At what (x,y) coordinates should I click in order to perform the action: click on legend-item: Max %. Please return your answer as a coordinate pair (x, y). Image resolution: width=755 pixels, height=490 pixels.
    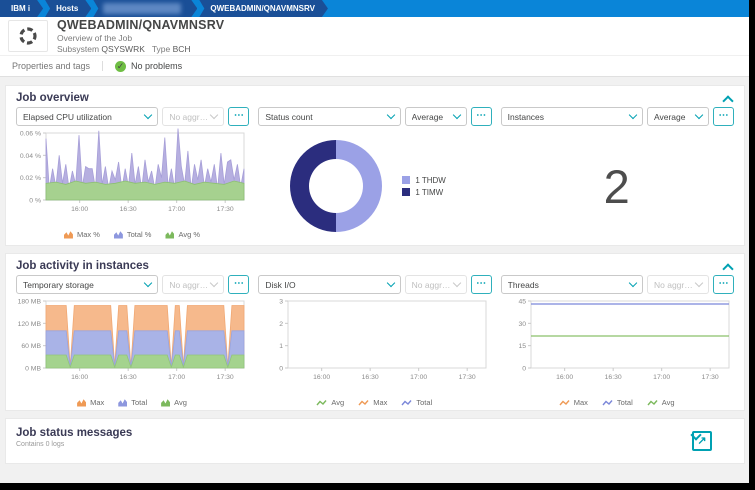
    Looking at the image, I should click on (81, 234).